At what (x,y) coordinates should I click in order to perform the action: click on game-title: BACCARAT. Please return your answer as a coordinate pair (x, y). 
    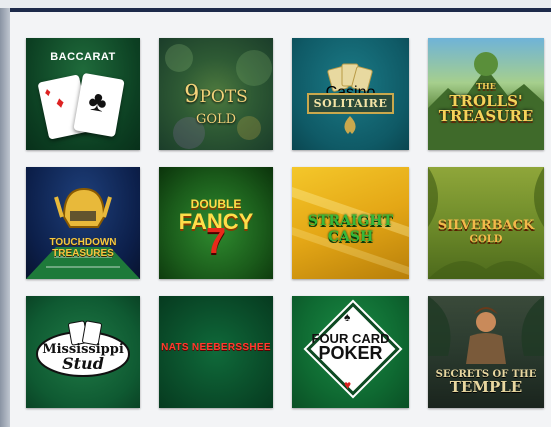
    Looking at the image, I should click on (83, 57).